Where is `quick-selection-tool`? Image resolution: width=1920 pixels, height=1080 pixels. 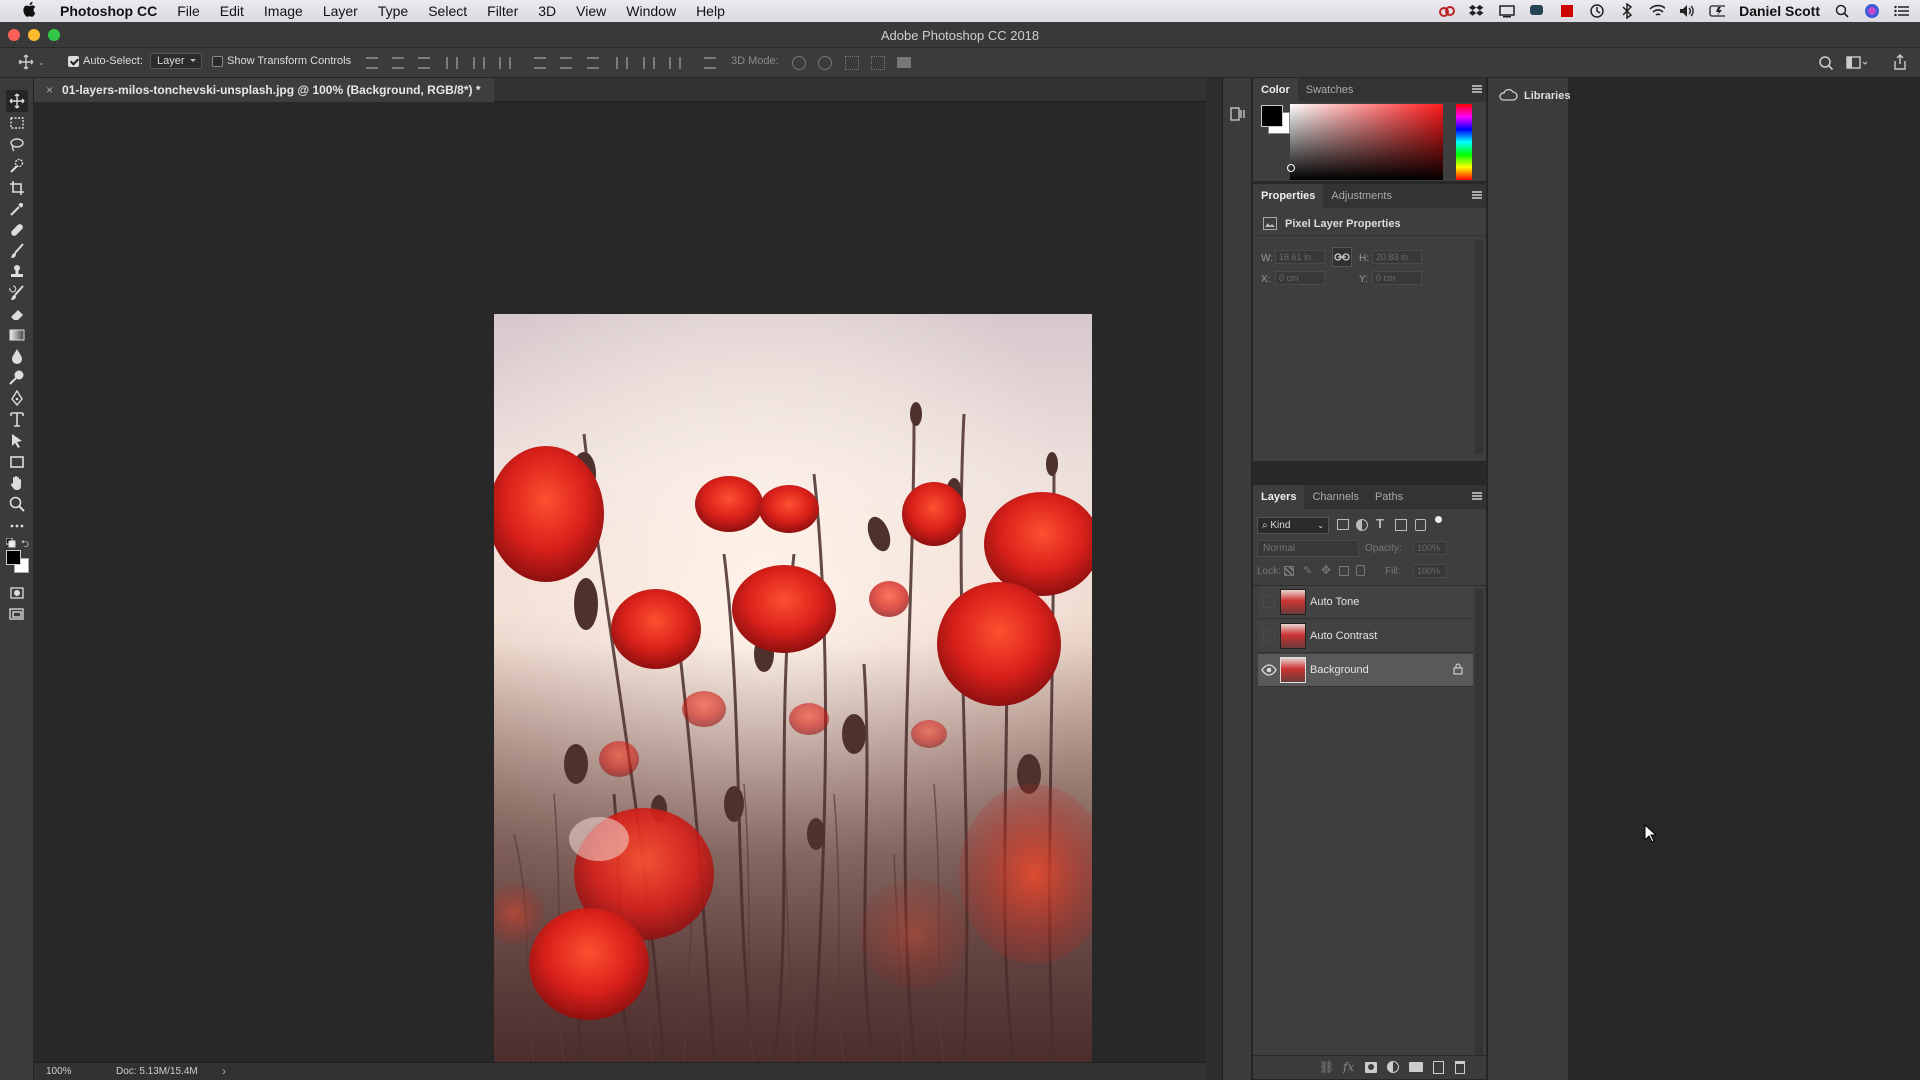 quick-selection-tool is located at coordinates (17, 166).